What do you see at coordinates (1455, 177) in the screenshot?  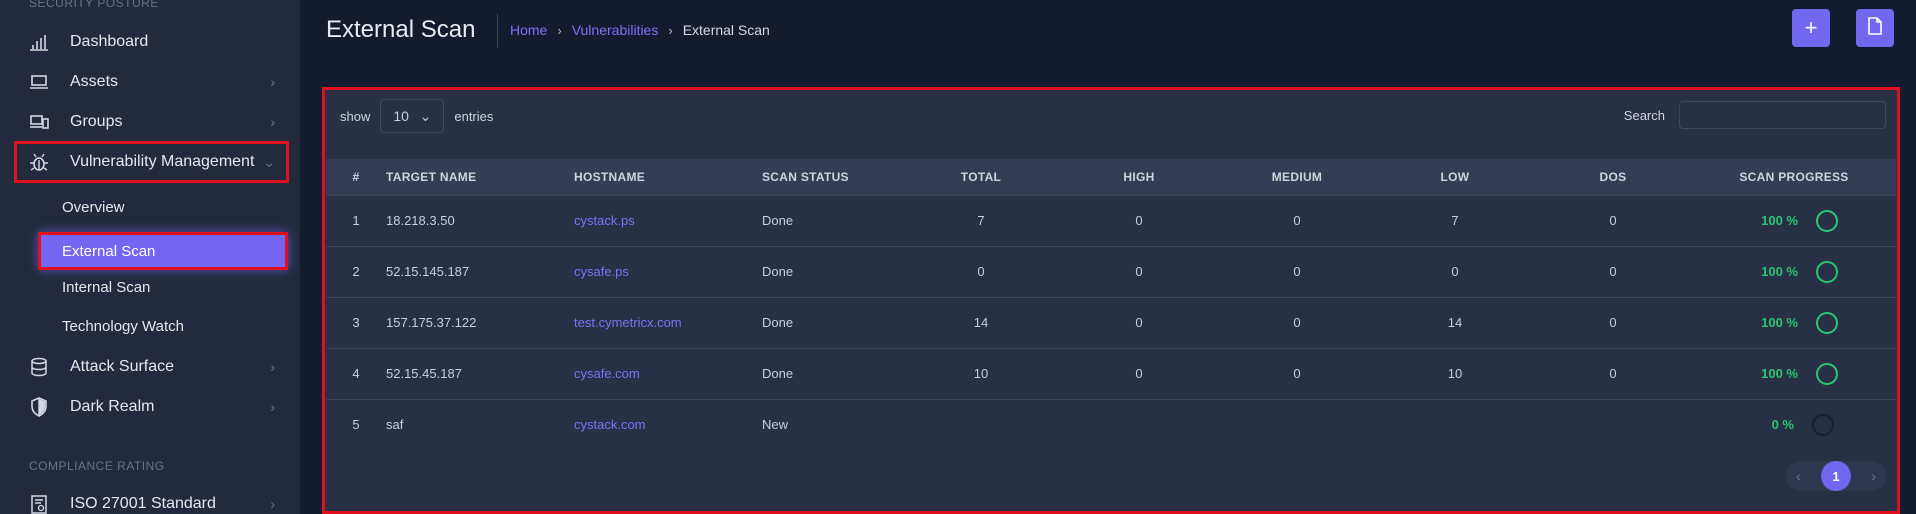 I see `column-header: LOW` at bounding box center [1455, 177].